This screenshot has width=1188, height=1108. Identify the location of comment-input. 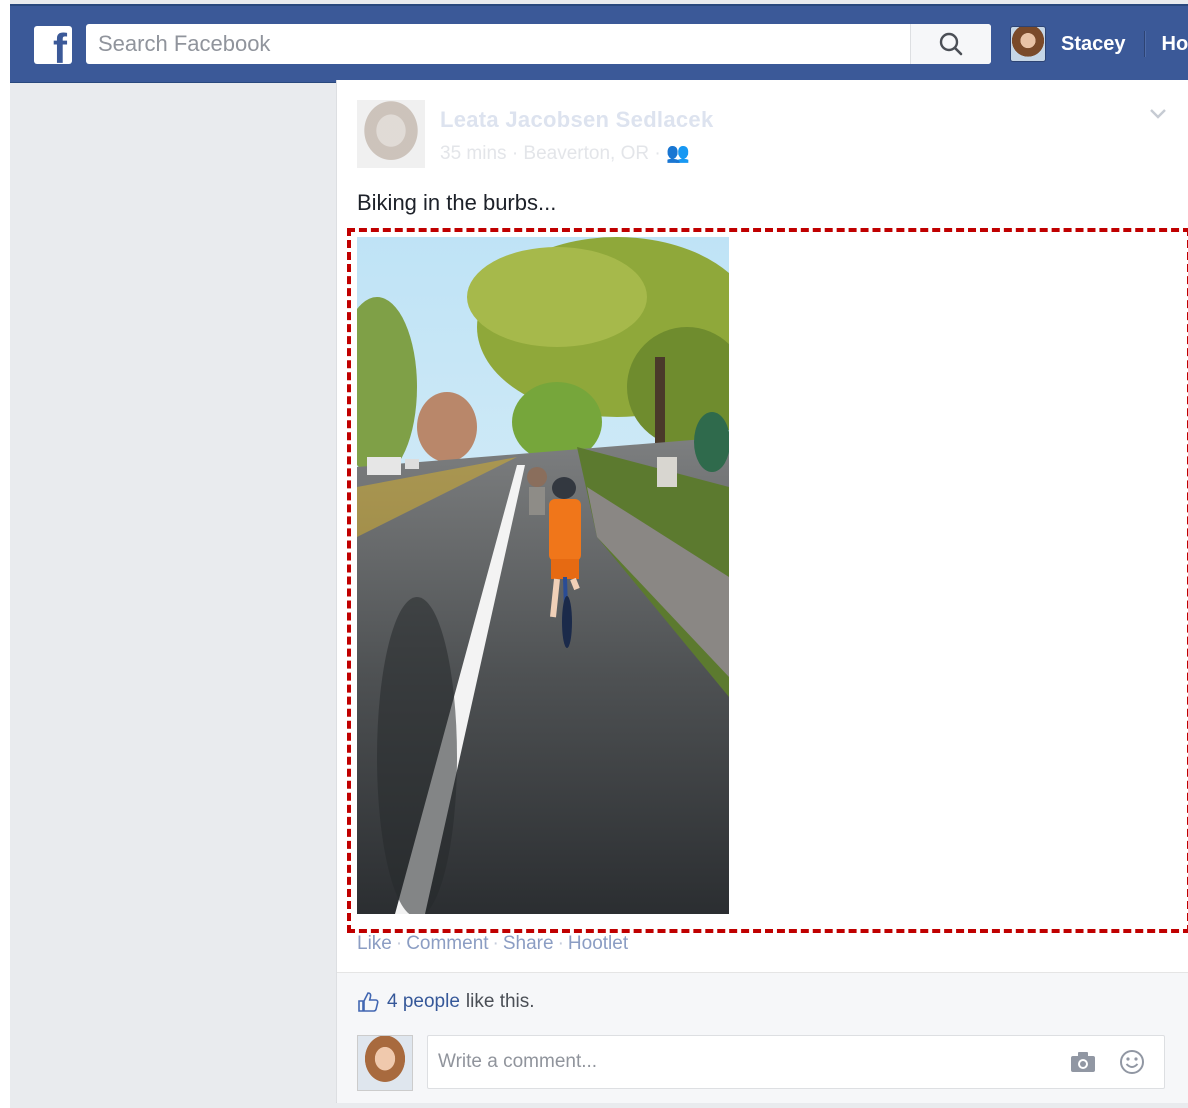
(733, 1062).